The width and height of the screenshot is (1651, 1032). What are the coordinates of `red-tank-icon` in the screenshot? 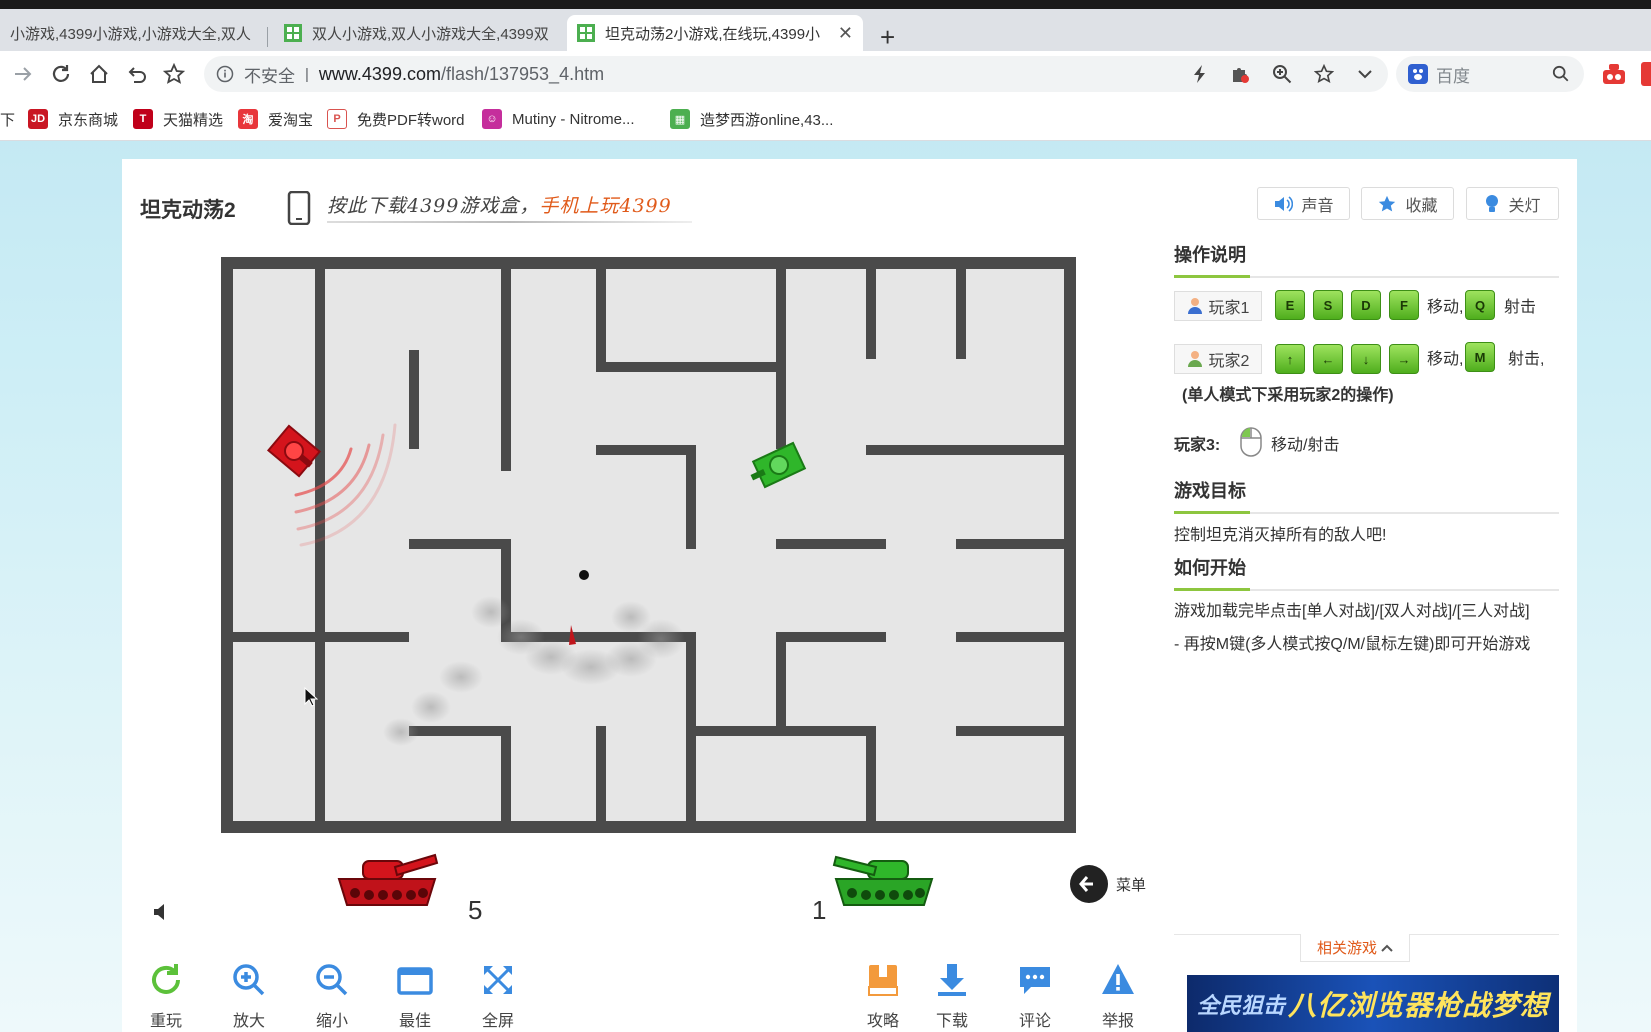 It's located at (388, 879).